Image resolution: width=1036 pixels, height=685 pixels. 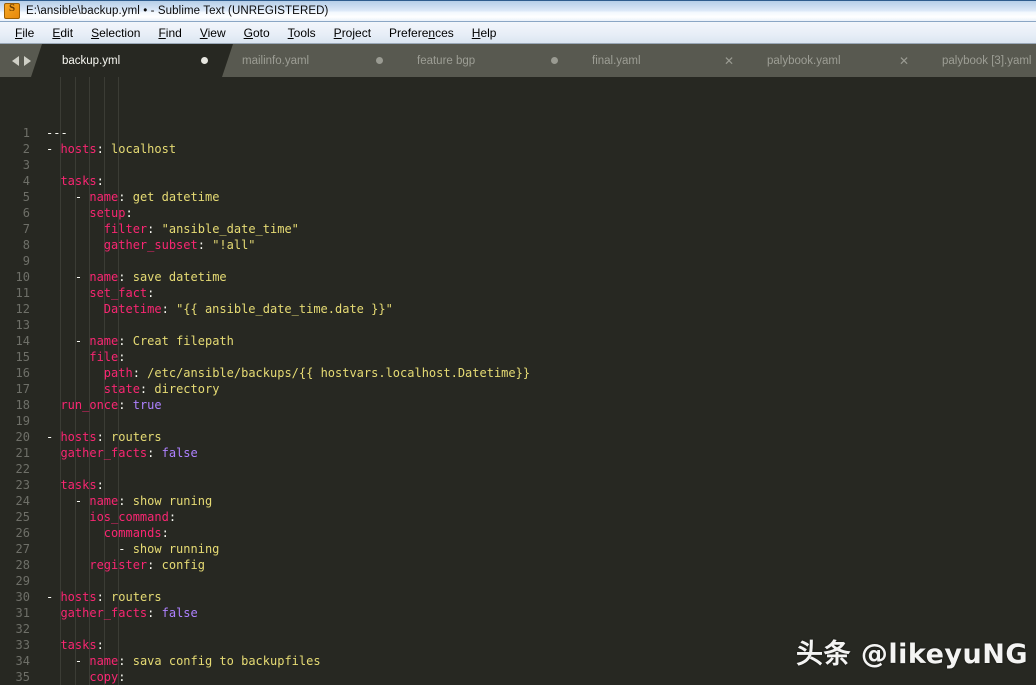 I want to click on line-content: copy:, so click(x=537, y=677).